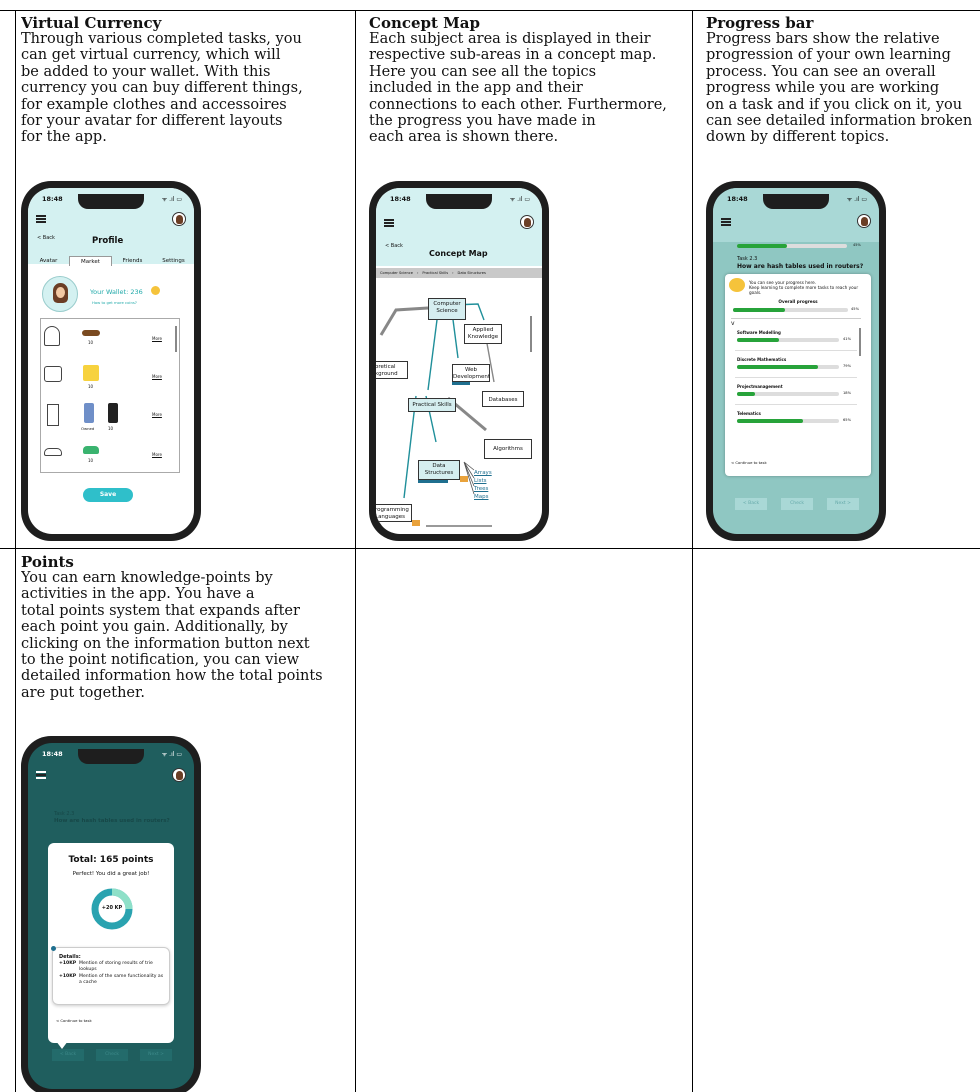 This screenshot has width=980, height=1092. I want to click on node-computer-science: Computer Science, so click(447, 309).